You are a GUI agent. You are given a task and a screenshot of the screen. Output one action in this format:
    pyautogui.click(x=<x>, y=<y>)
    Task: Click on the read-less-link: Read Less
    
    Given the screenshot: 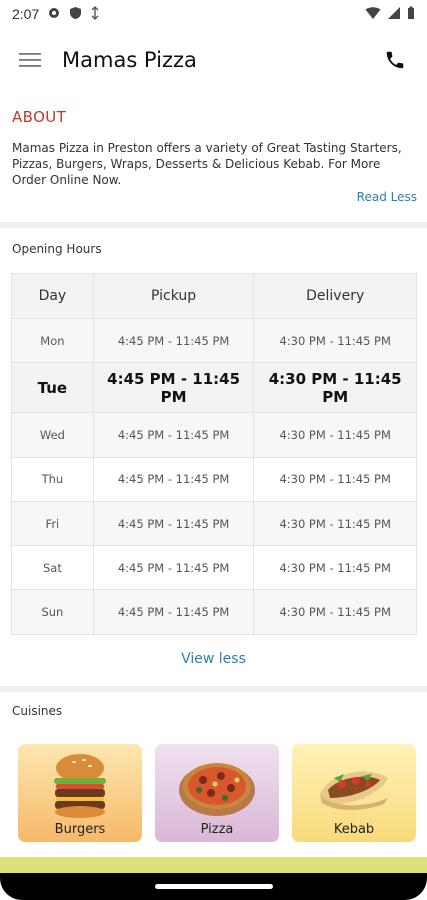 What is the action you would take?
    pyautogui.click(x=387, y=197)
    